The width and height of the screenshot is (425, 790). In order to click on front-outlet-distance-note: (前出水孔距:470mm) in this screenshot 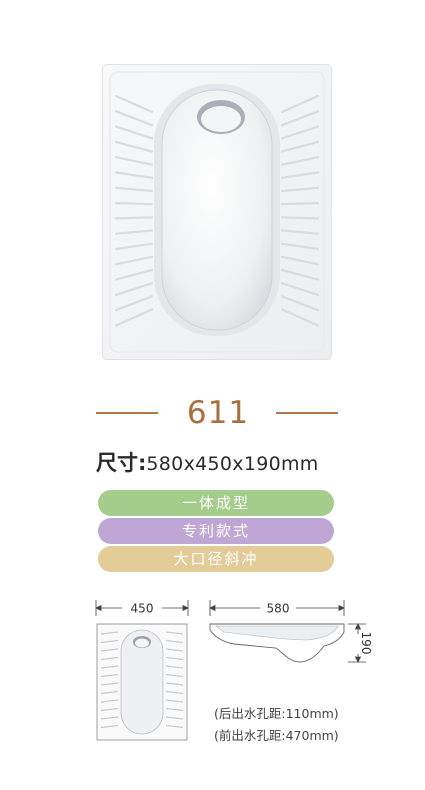, I will do `click(276, 735)`.